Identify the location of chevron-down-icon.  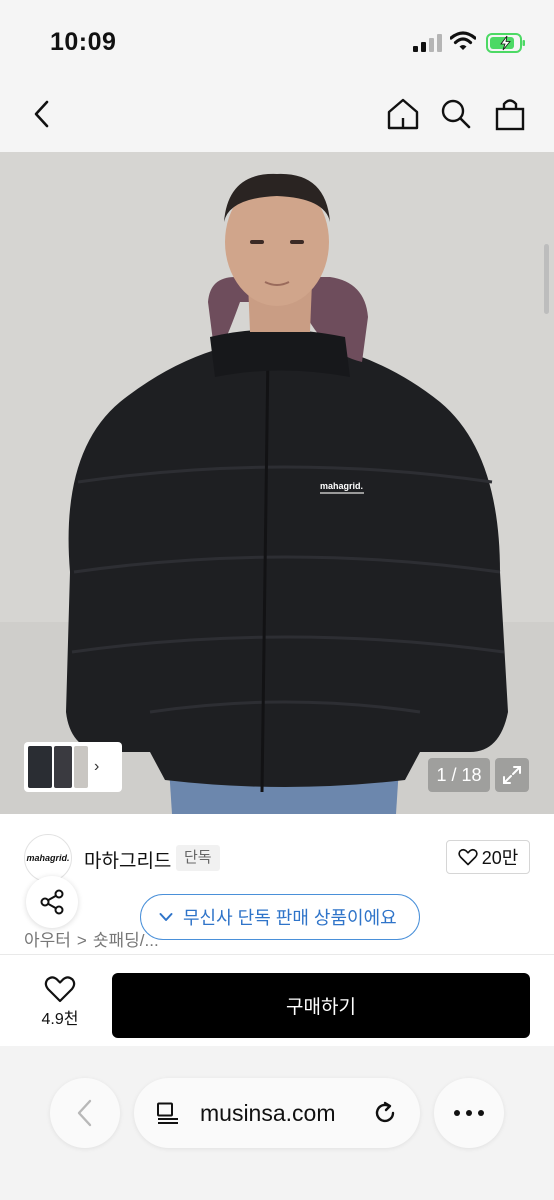
(166, 917).